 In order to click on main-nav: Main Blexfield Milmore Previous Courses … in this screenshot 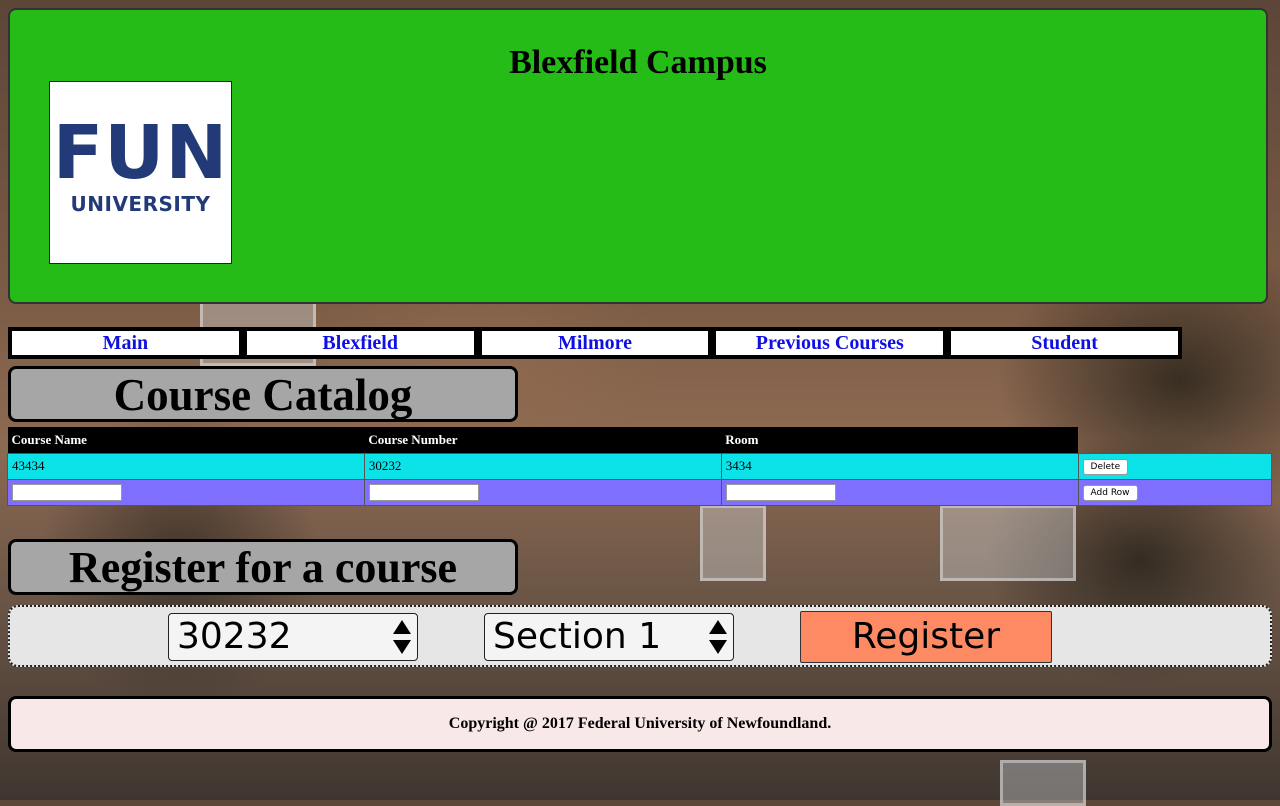, I will do `click(595, 343)`.